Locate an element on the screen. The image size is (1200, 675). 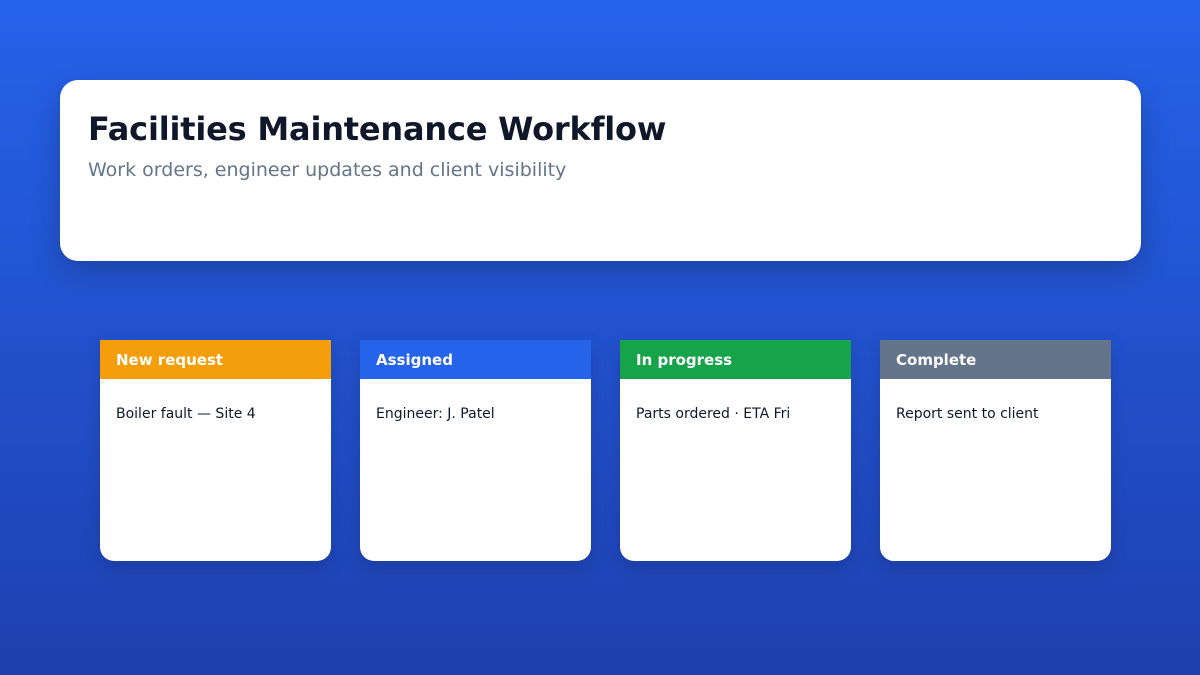
stage-card-complete: Complete Report sent to client is located at coordinates (995, 450).